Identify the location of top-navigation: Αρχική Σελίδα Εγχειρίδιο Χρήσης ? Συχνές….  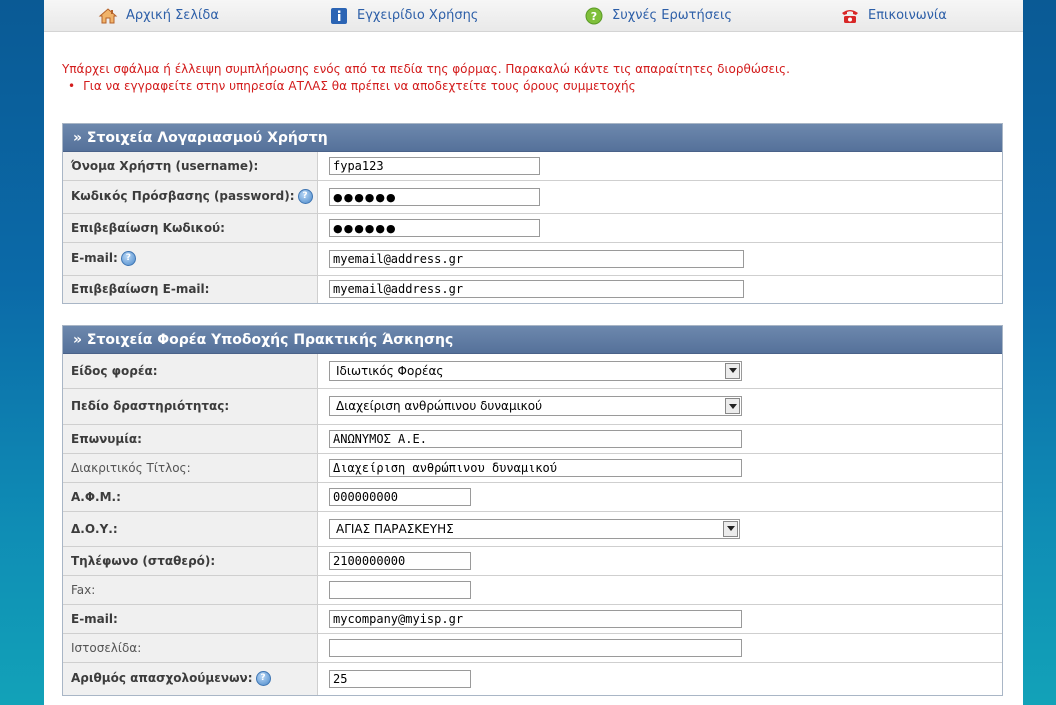
(533, 16).